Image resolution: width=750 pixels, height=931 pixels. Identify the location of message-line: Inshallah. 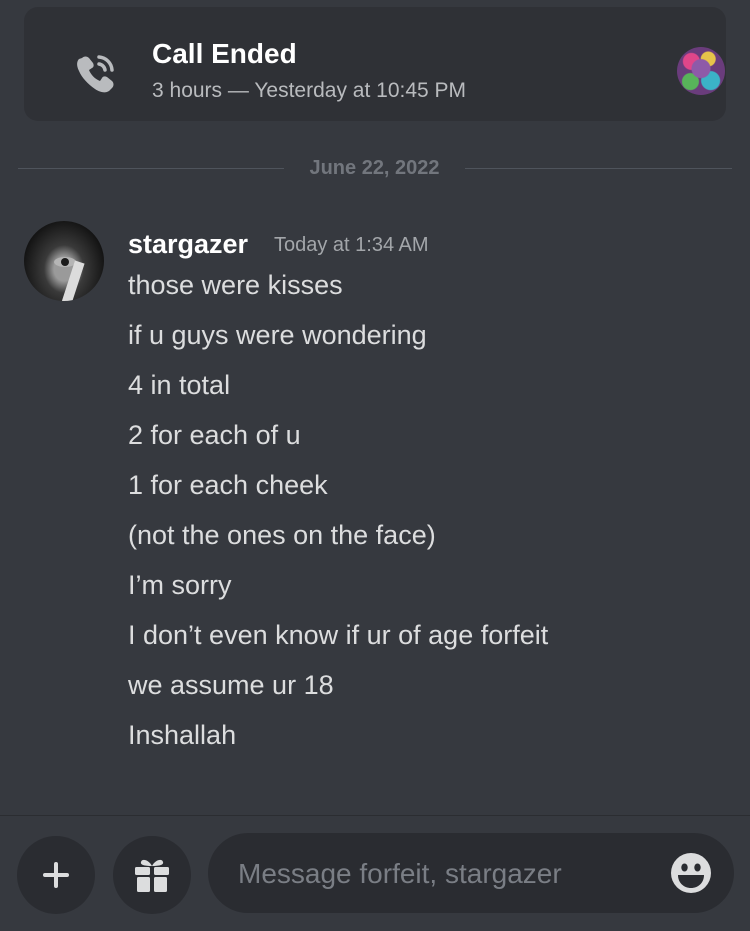
(182, 735).